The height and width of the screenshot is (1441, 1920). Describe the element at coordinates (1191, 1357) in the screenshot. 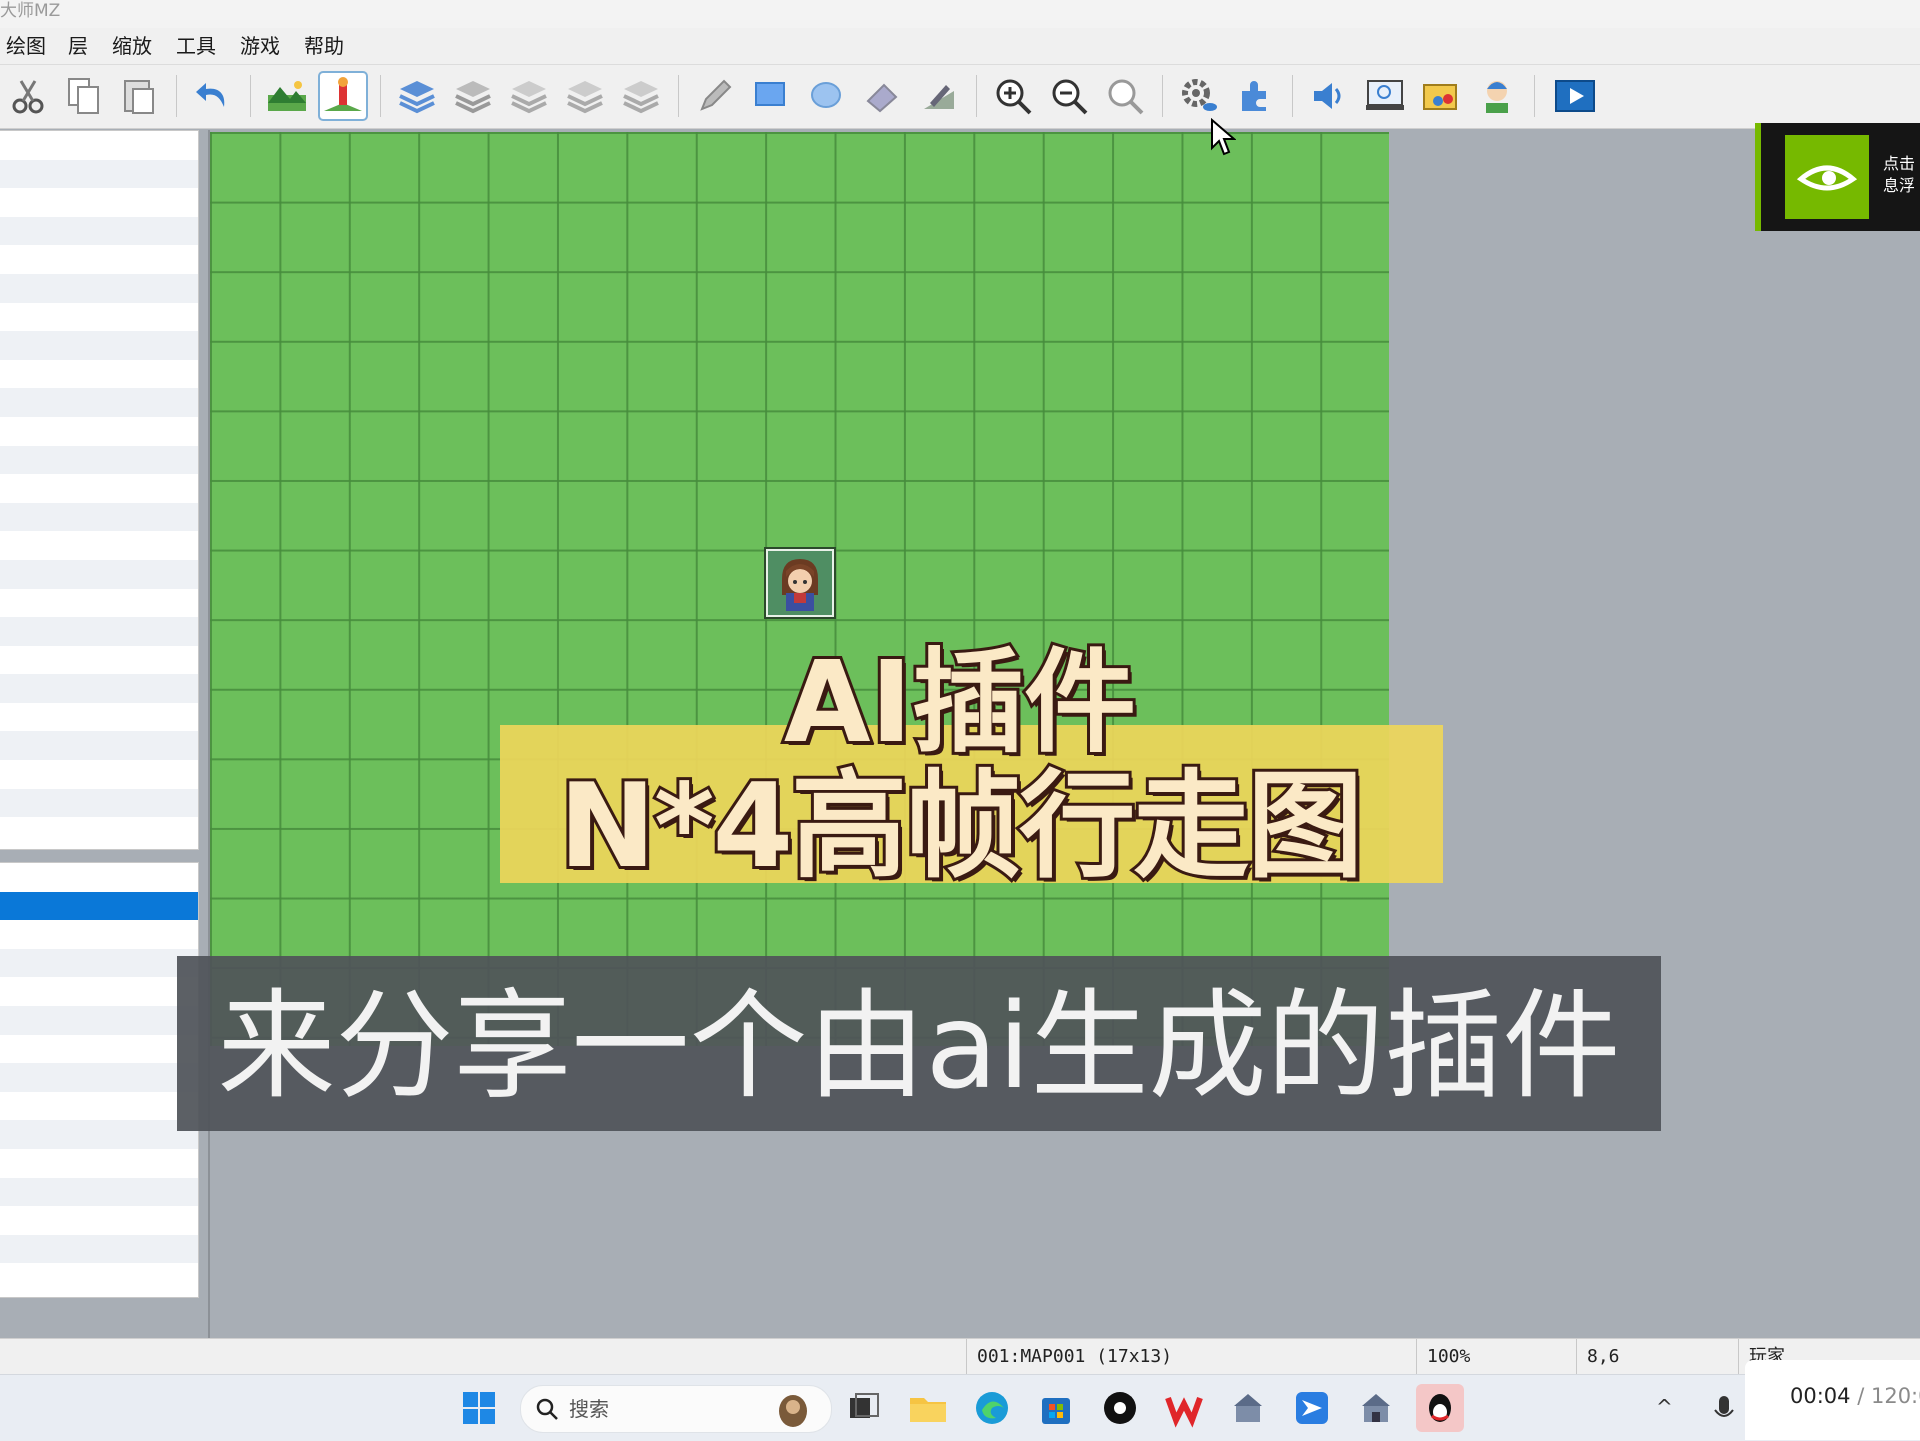

I see `status-map-info: 001:MAP001 (17x13)` at that location.